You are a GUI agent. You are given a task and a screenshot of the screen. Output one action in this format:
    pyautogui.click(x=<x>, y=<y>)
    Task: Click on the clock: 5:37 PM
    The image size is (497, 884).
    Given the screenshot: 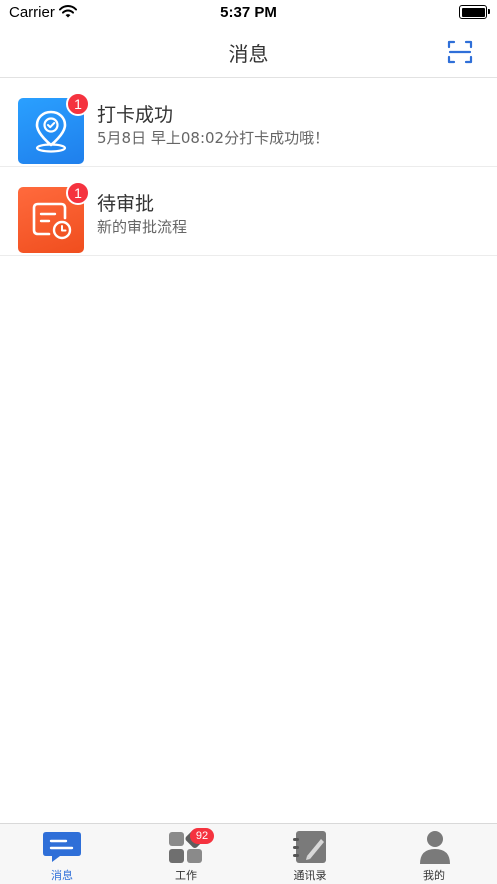 What is the action you would take?
    pyautogui.click(x=248, y=12)
    